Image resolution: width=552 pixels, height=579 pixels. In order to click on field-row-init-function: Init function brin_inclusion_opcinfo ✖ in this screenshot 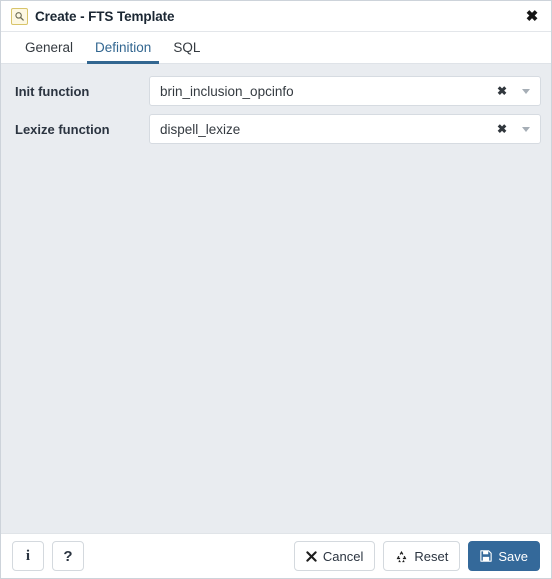, I will do `click(276, 91)`.